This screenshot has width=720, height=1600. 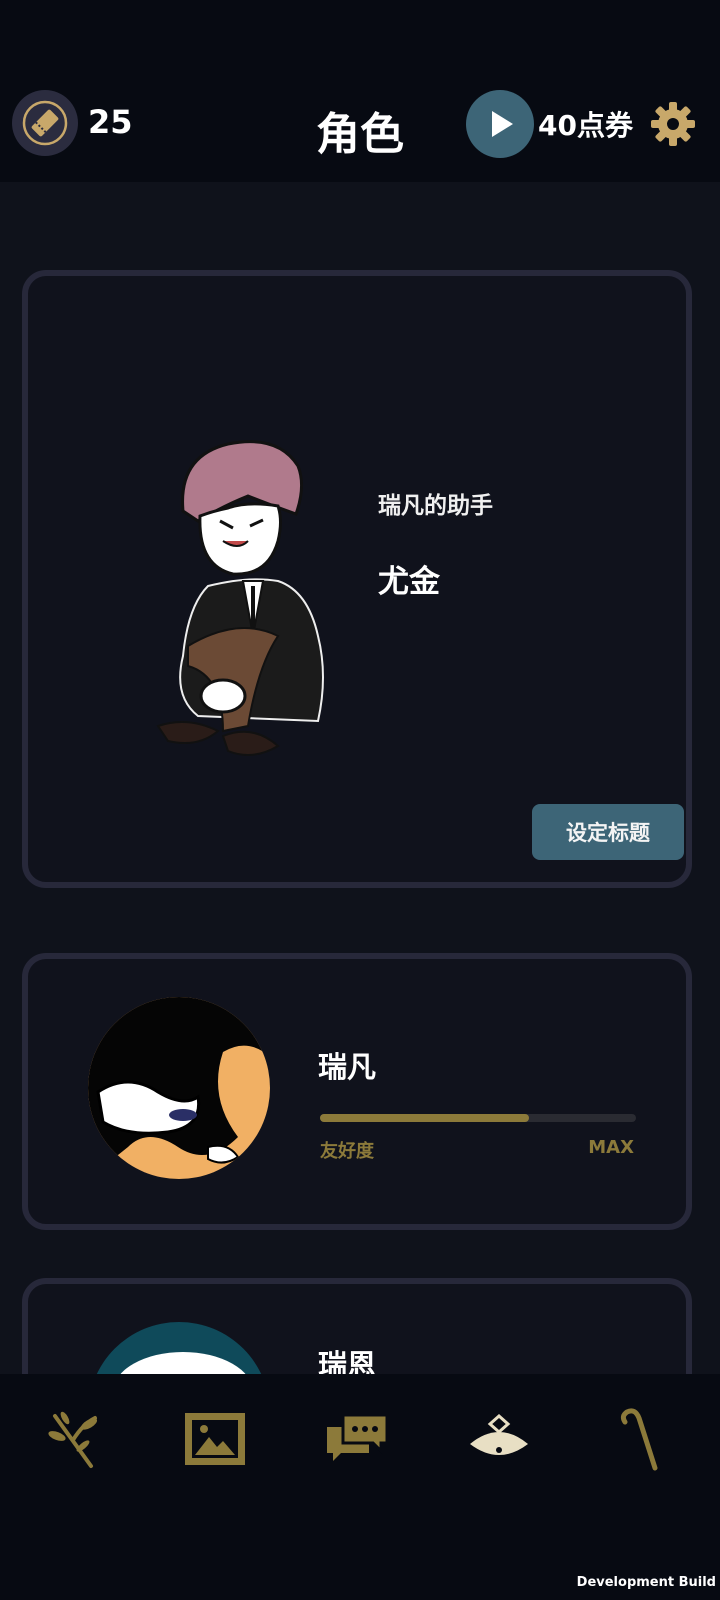 I want to click on fan-icon, so click(x=499, y=1439).